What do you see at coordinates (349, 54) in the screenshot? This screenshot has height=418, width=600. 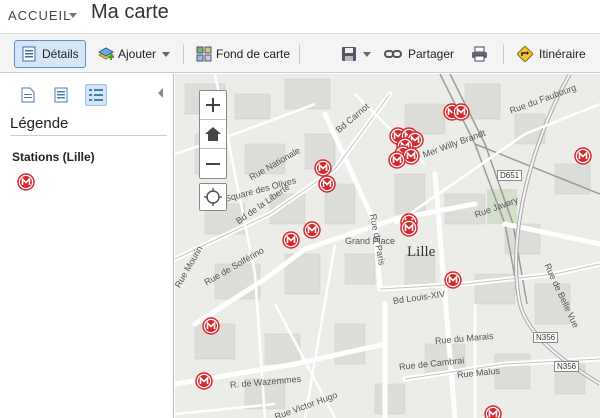 I see `save-icon` at bounding box center [349, 54].